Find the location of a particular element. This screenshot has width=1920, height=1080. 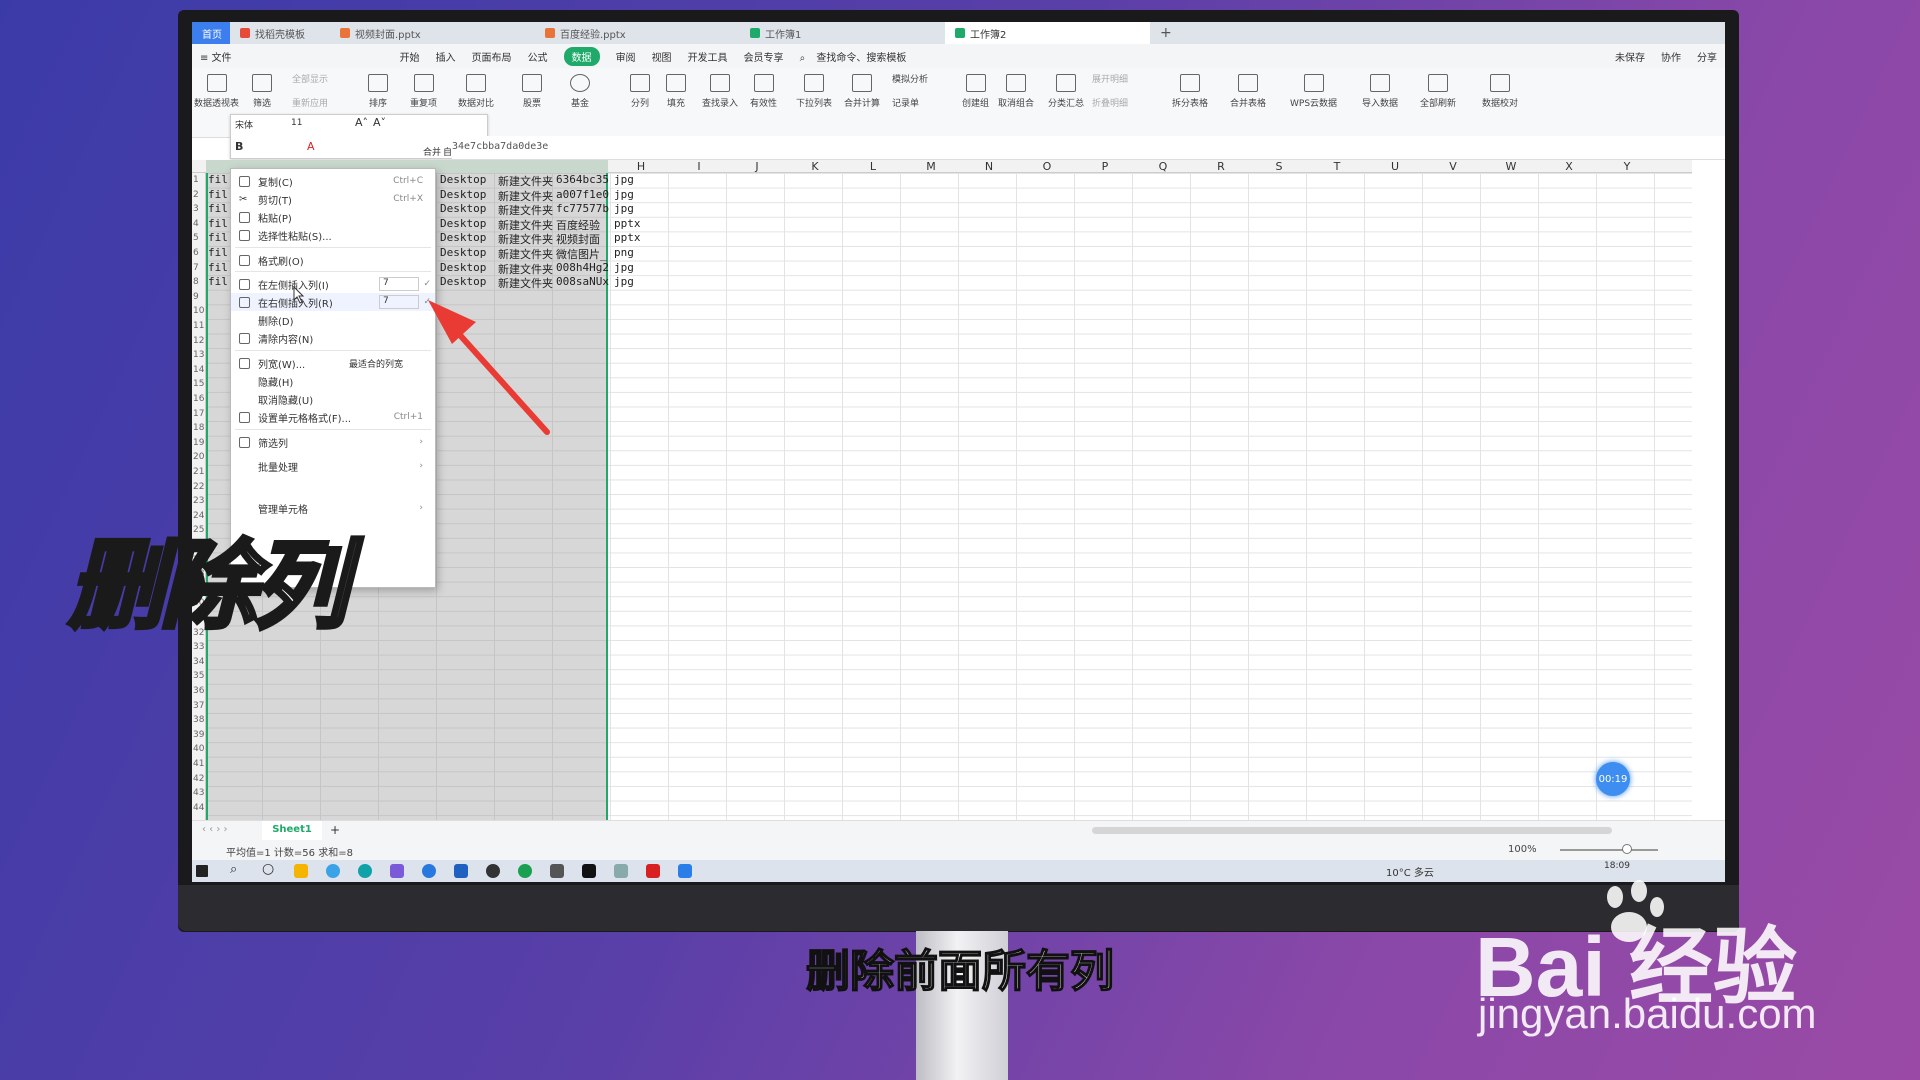

column-header-p: P is located at coordinates (1105, 166).